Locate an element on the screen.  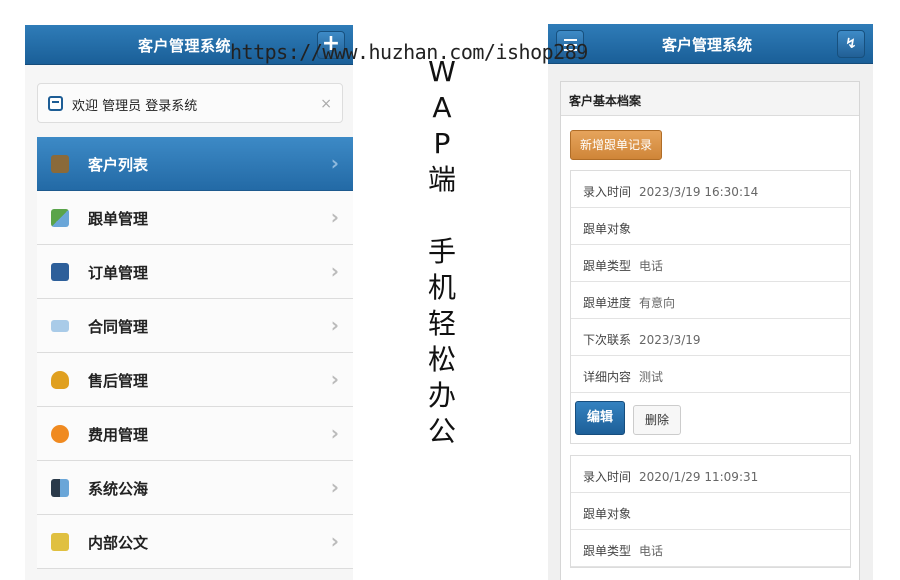
edit-button: 编辑 is located at coordinates (600, 418).